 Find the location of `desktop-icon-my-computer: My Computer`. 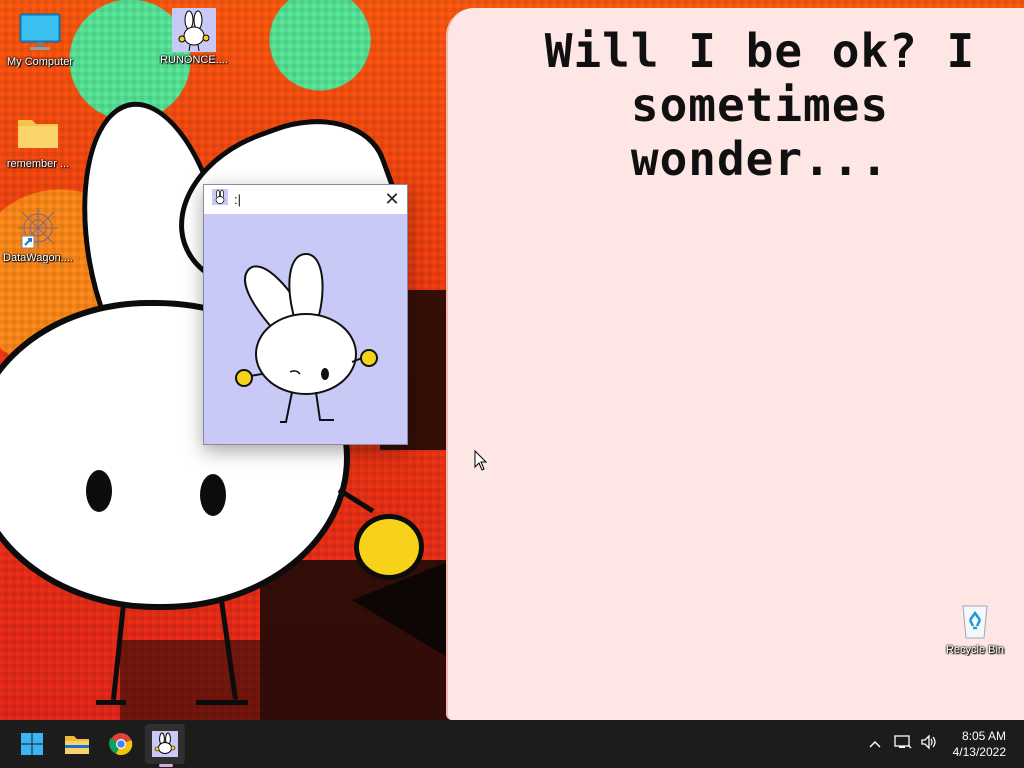

desktop-icon-my-computer: My Computer is located at coordinates (40, 39).